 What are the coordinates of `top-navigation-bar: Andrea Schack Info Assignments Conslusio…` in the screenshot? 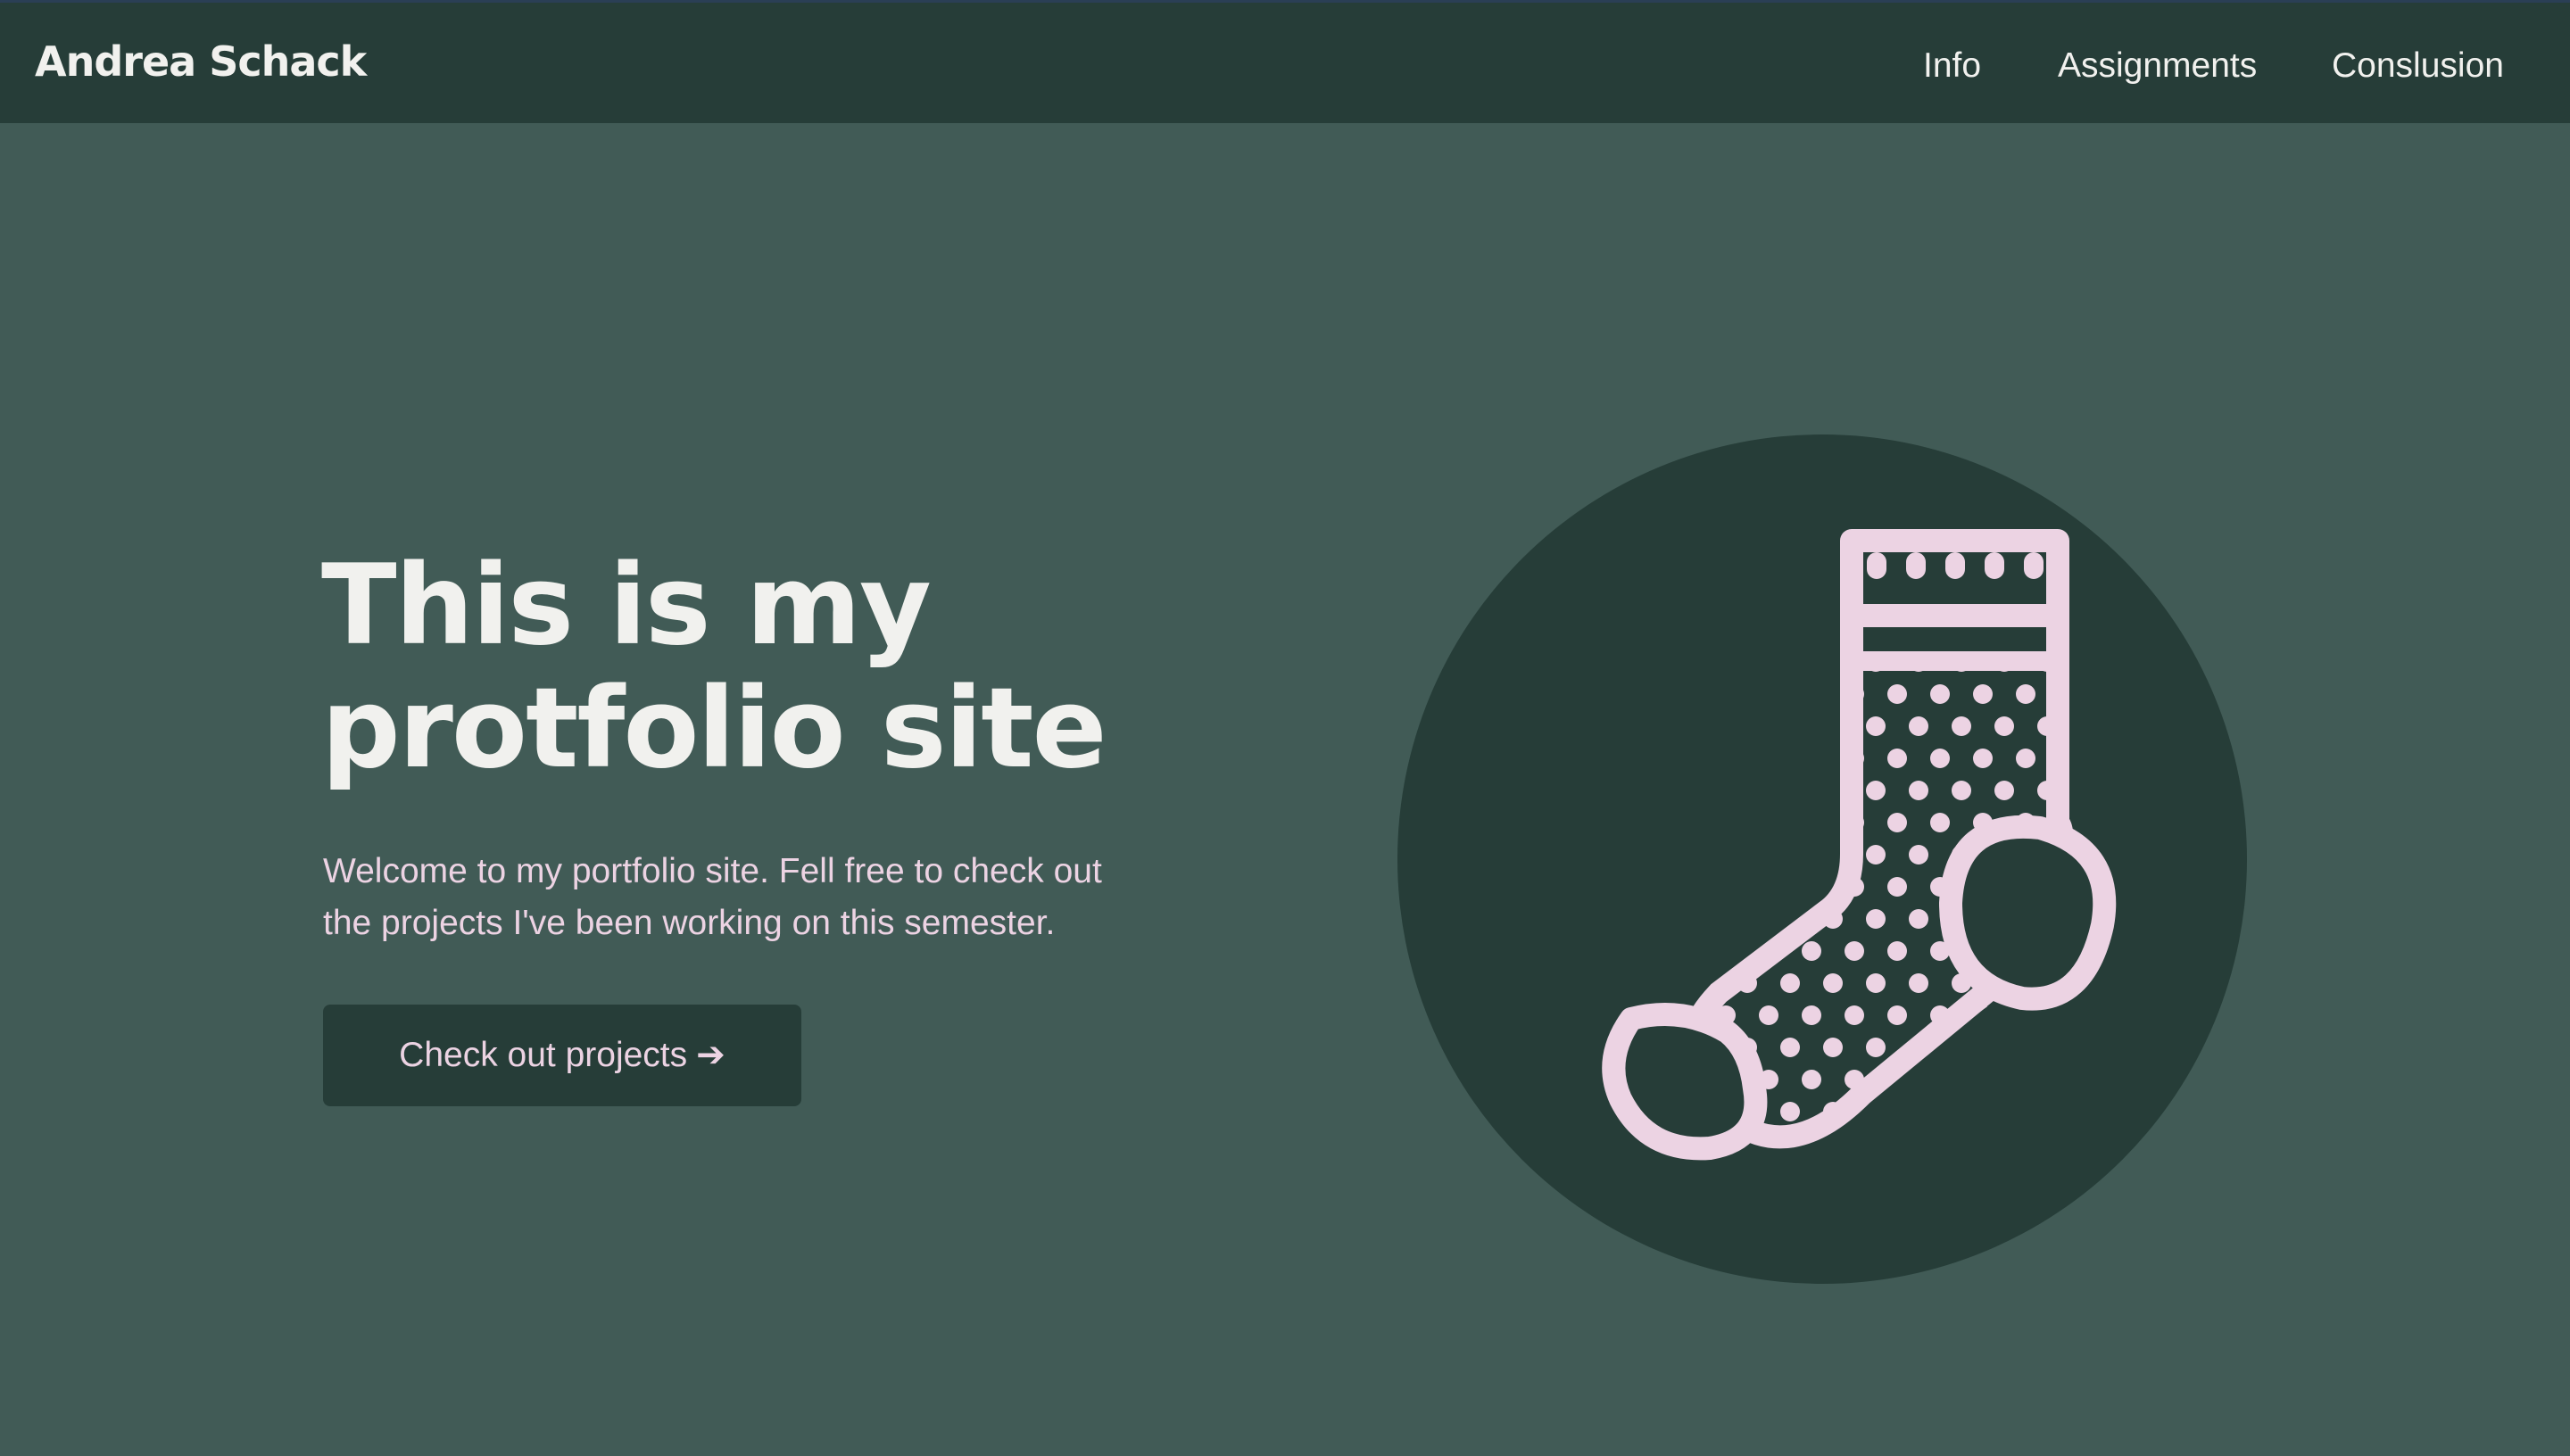 It's located at (1285, 62).